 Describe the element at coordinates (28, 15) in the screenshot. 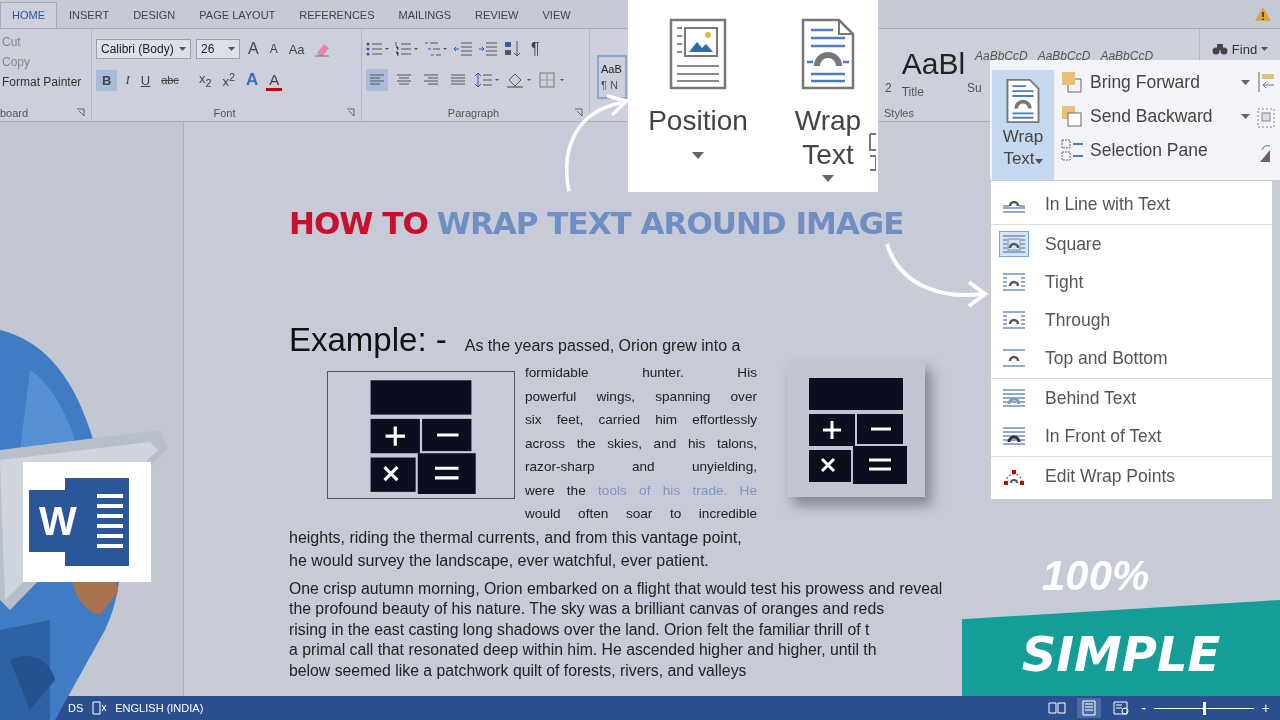

I see `ribbon-tab: HOME` at that location.